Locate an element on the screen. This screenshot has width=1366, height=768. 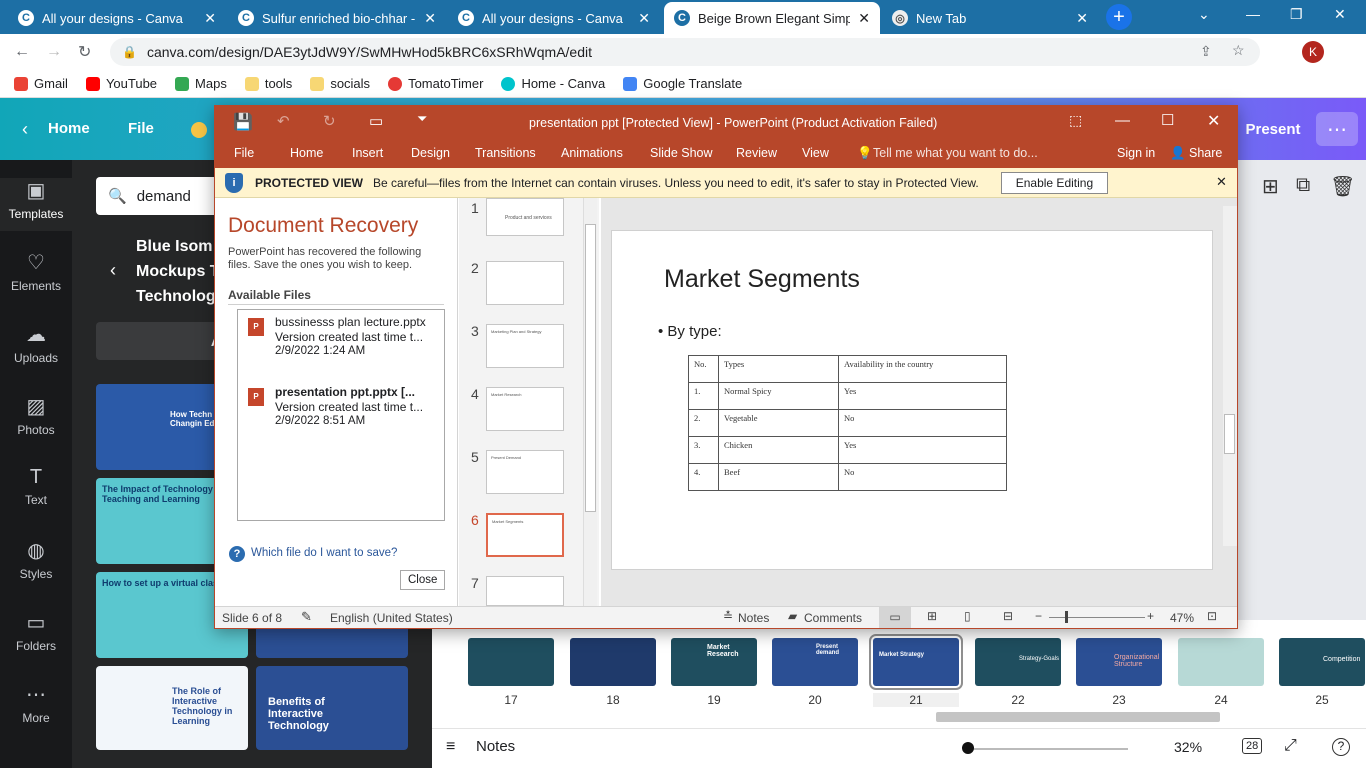
present-button: Present is located at coordinates (1273, 129).